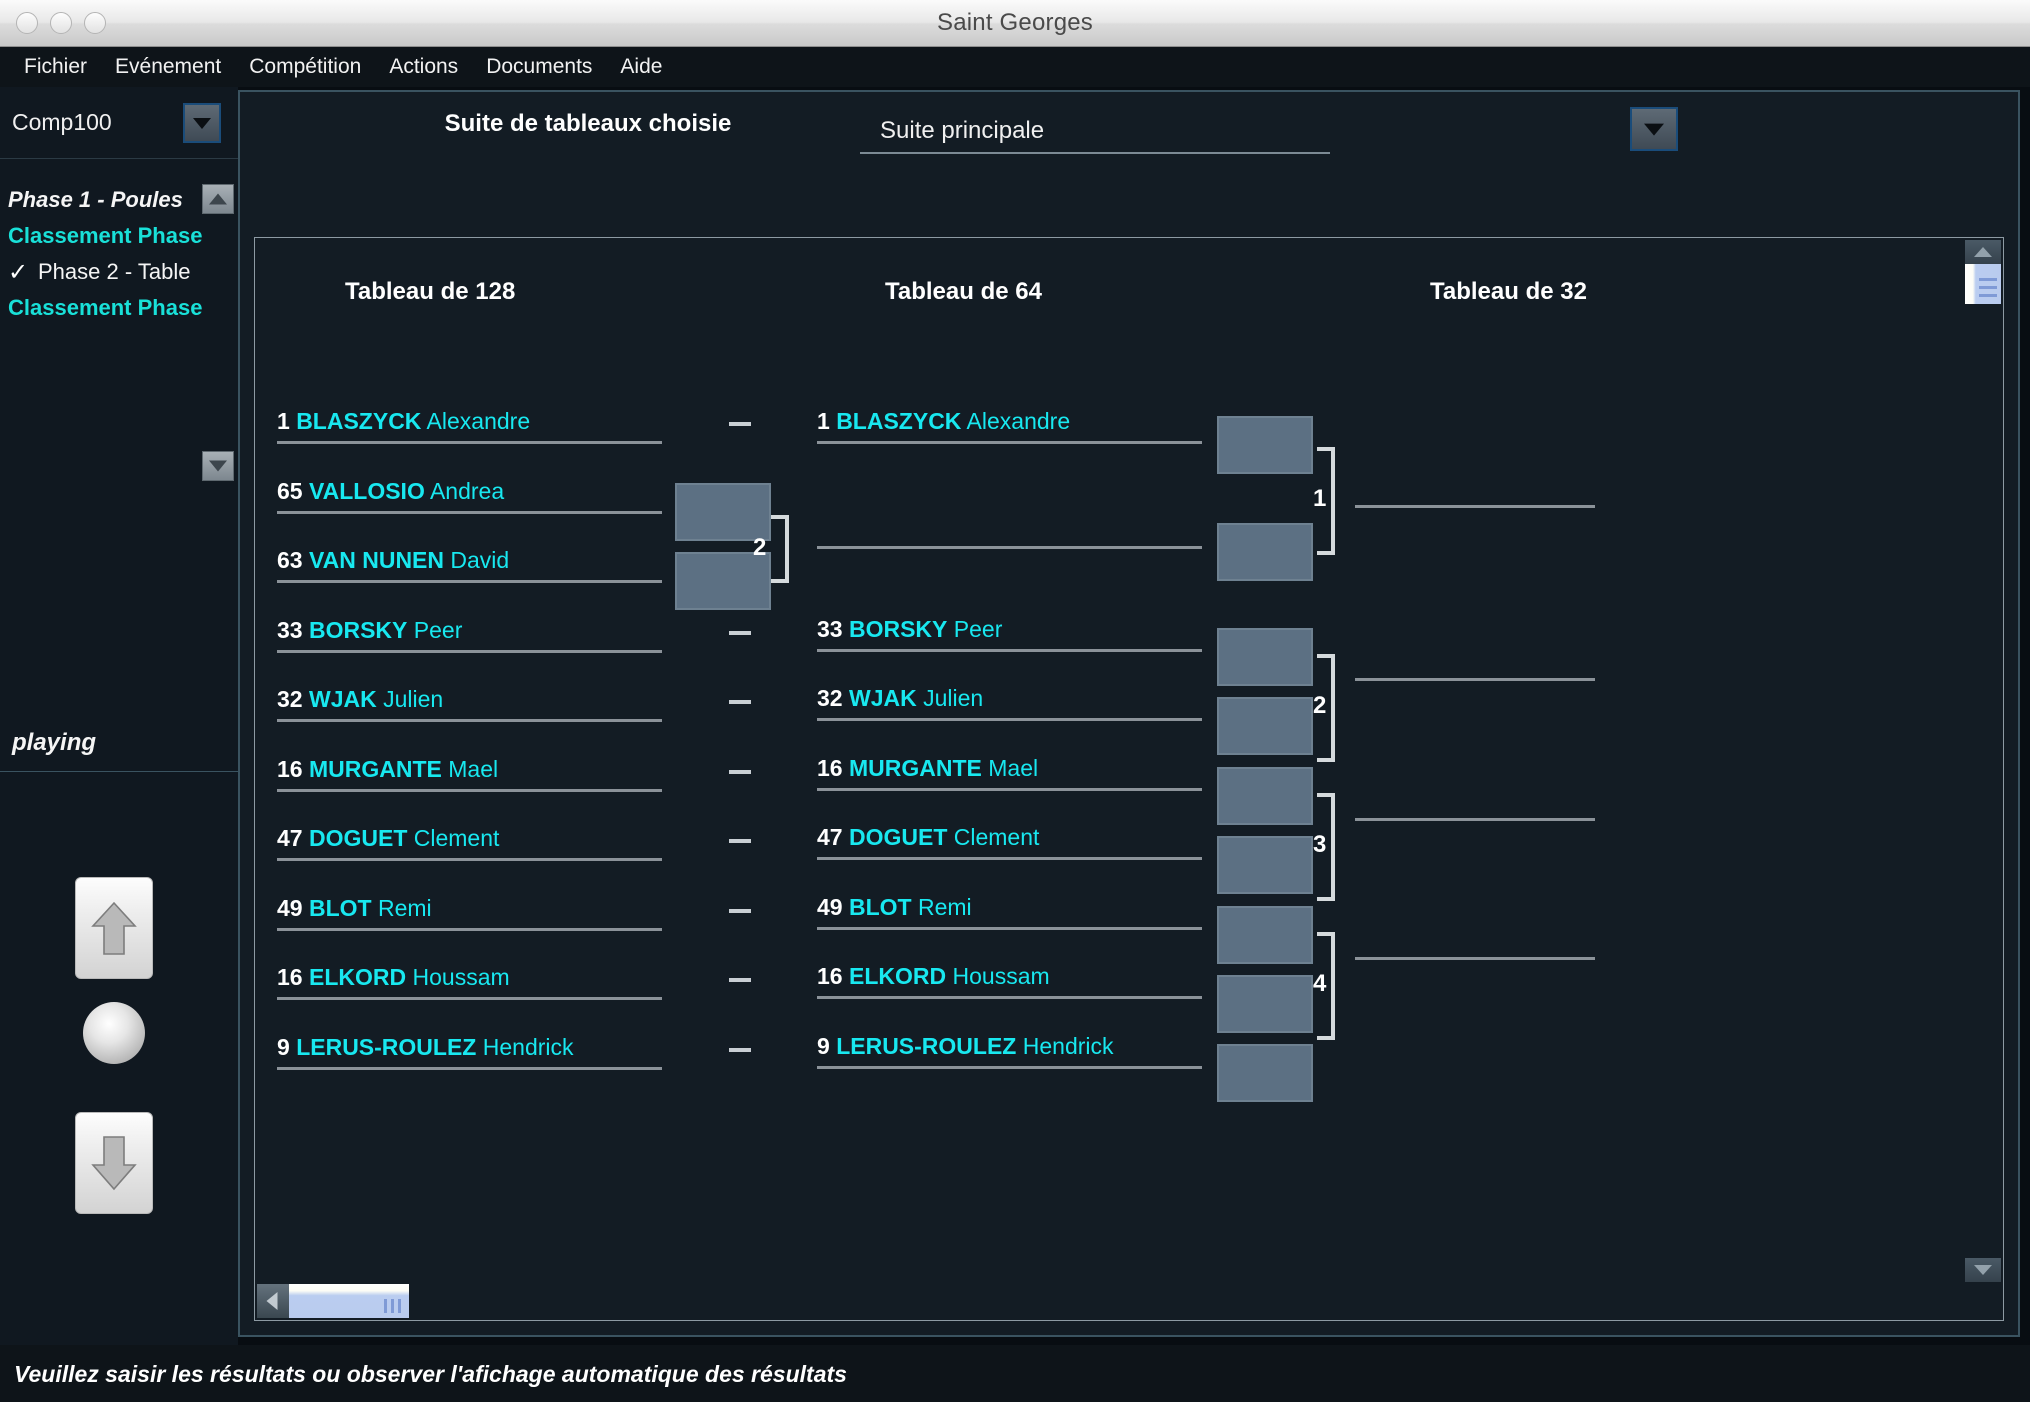  Describe the element at coordinates (305, 67) in the screenshot. I see `menu-item-comptition: Compétition` at that location.